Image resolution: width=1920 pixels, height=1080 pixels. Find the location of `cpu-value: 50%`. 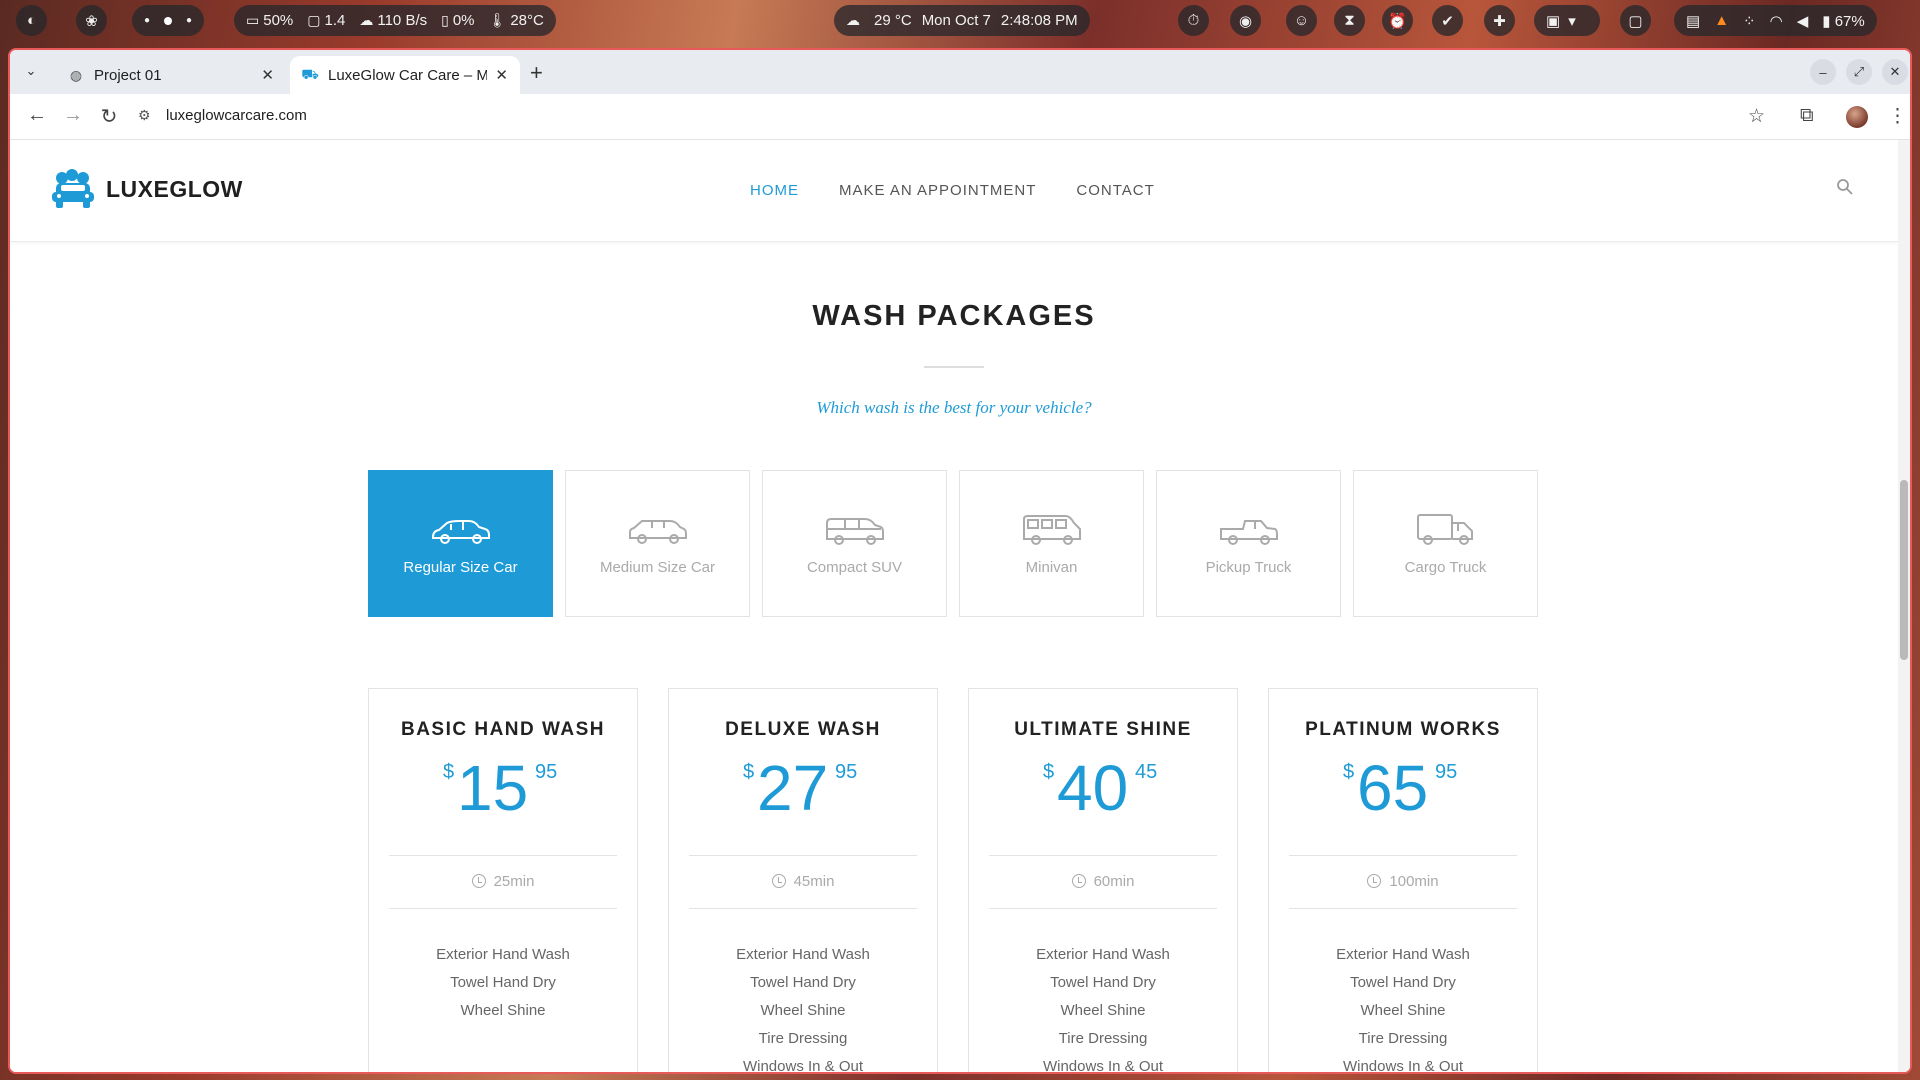

cpu-value: 50% is located at coordinates (278, 20).